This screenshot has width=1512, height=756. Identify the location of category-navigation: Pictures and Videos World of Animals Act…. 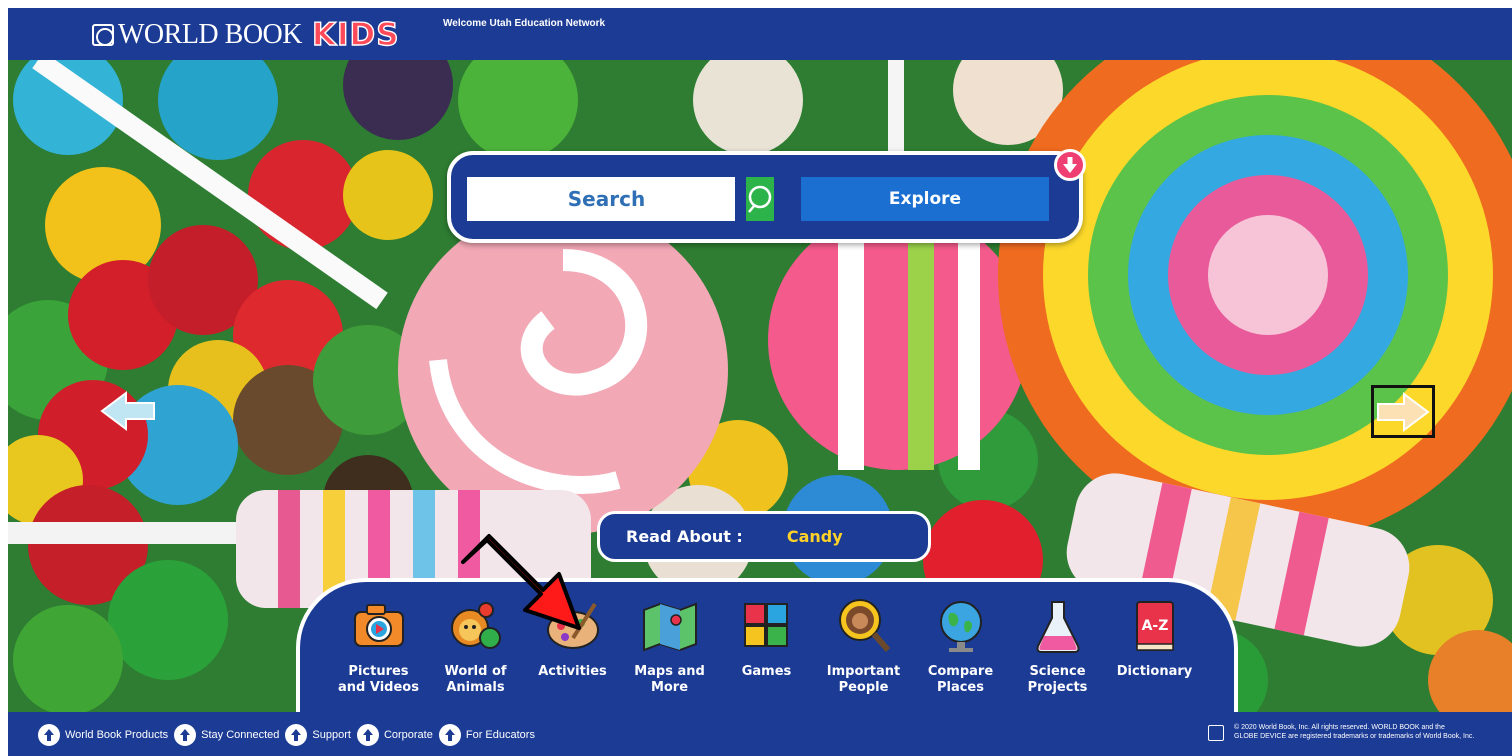
(767, 646).